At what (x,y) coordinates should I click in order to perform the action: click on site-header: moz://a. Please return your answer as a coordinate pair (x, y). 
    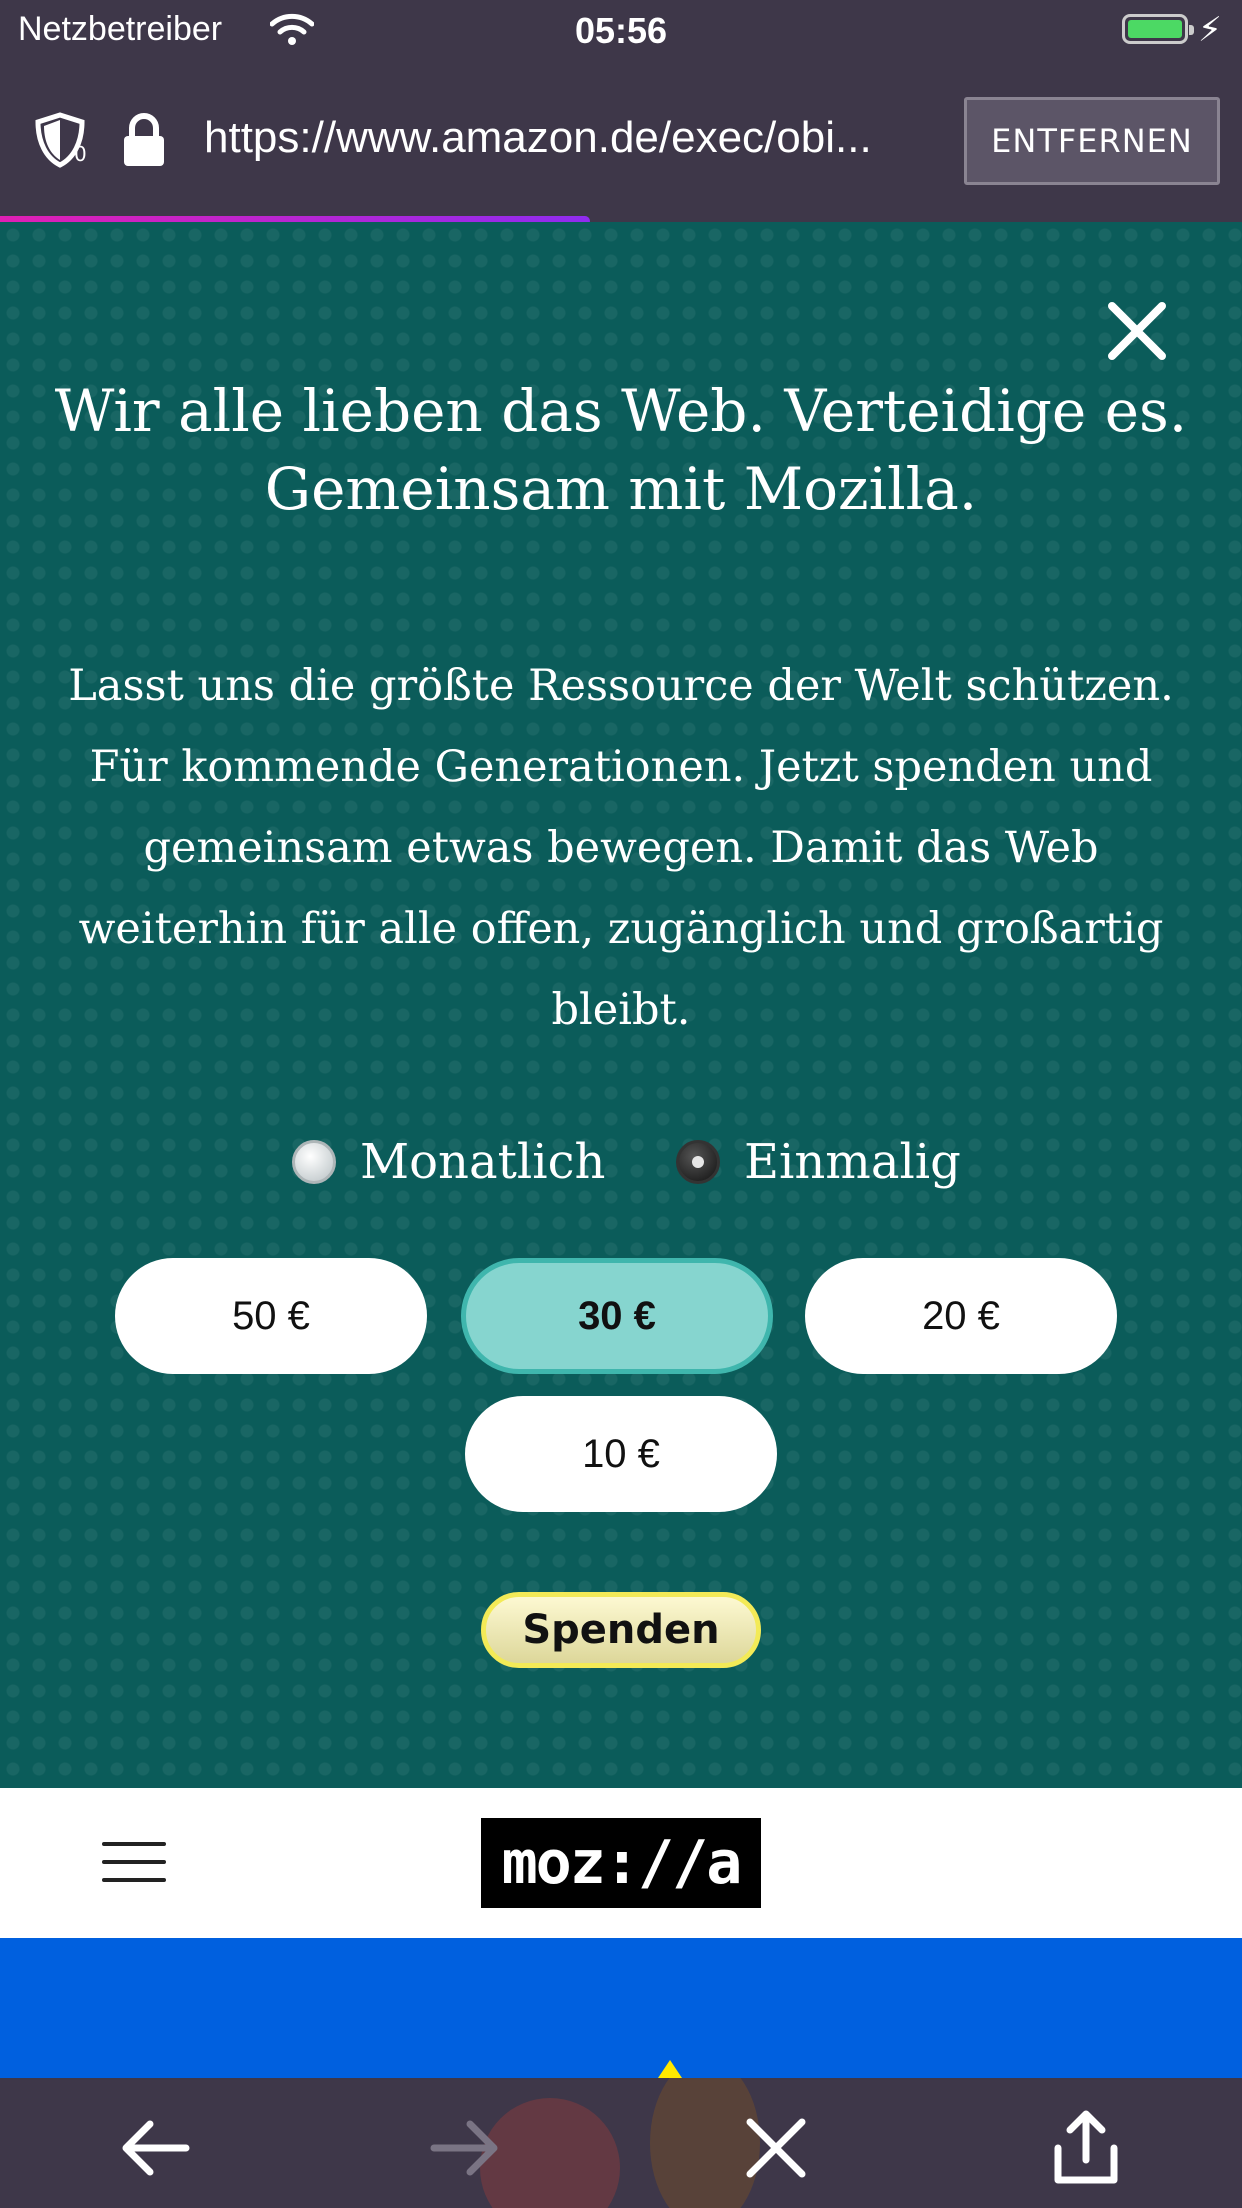
    Looking at the image, I should click on (621, 1863).